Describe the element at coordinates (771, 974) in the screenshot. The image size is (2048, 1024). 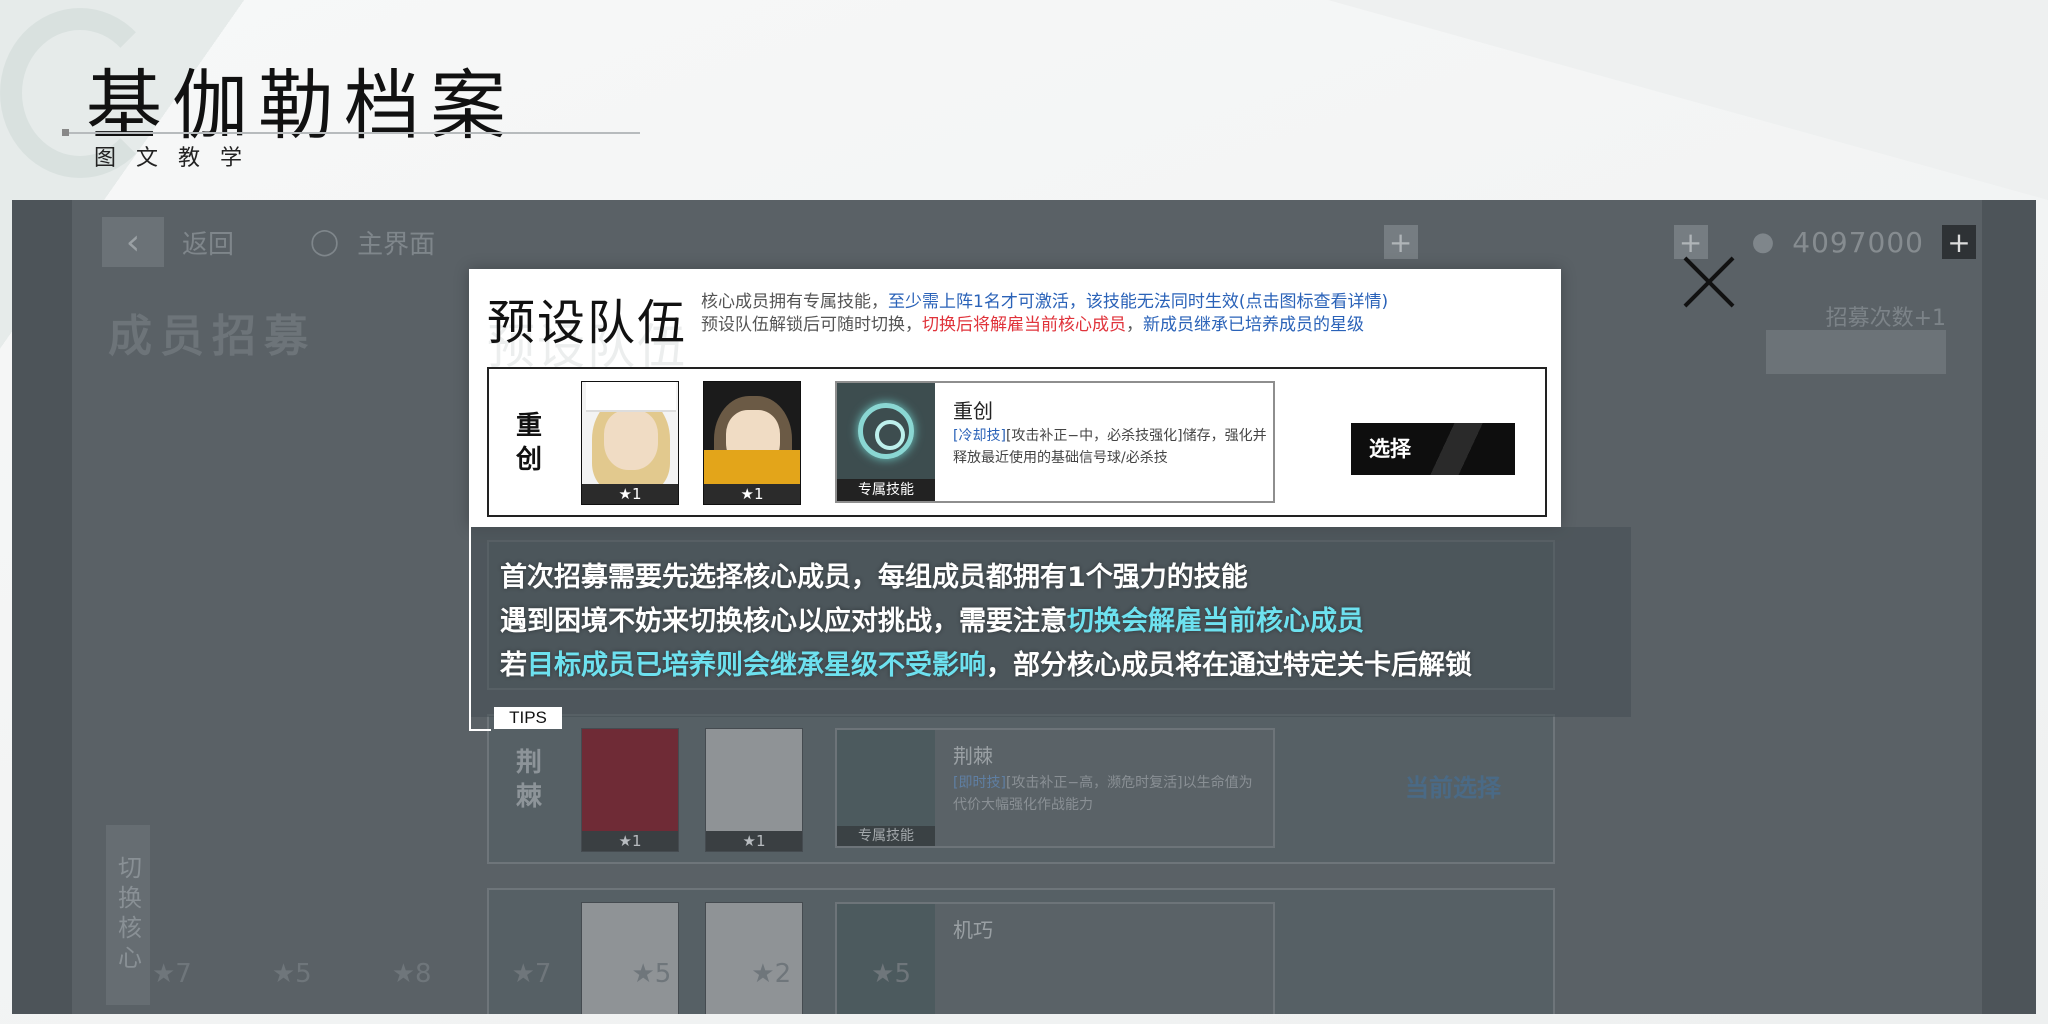
I see `star-count: ★2` at that location.